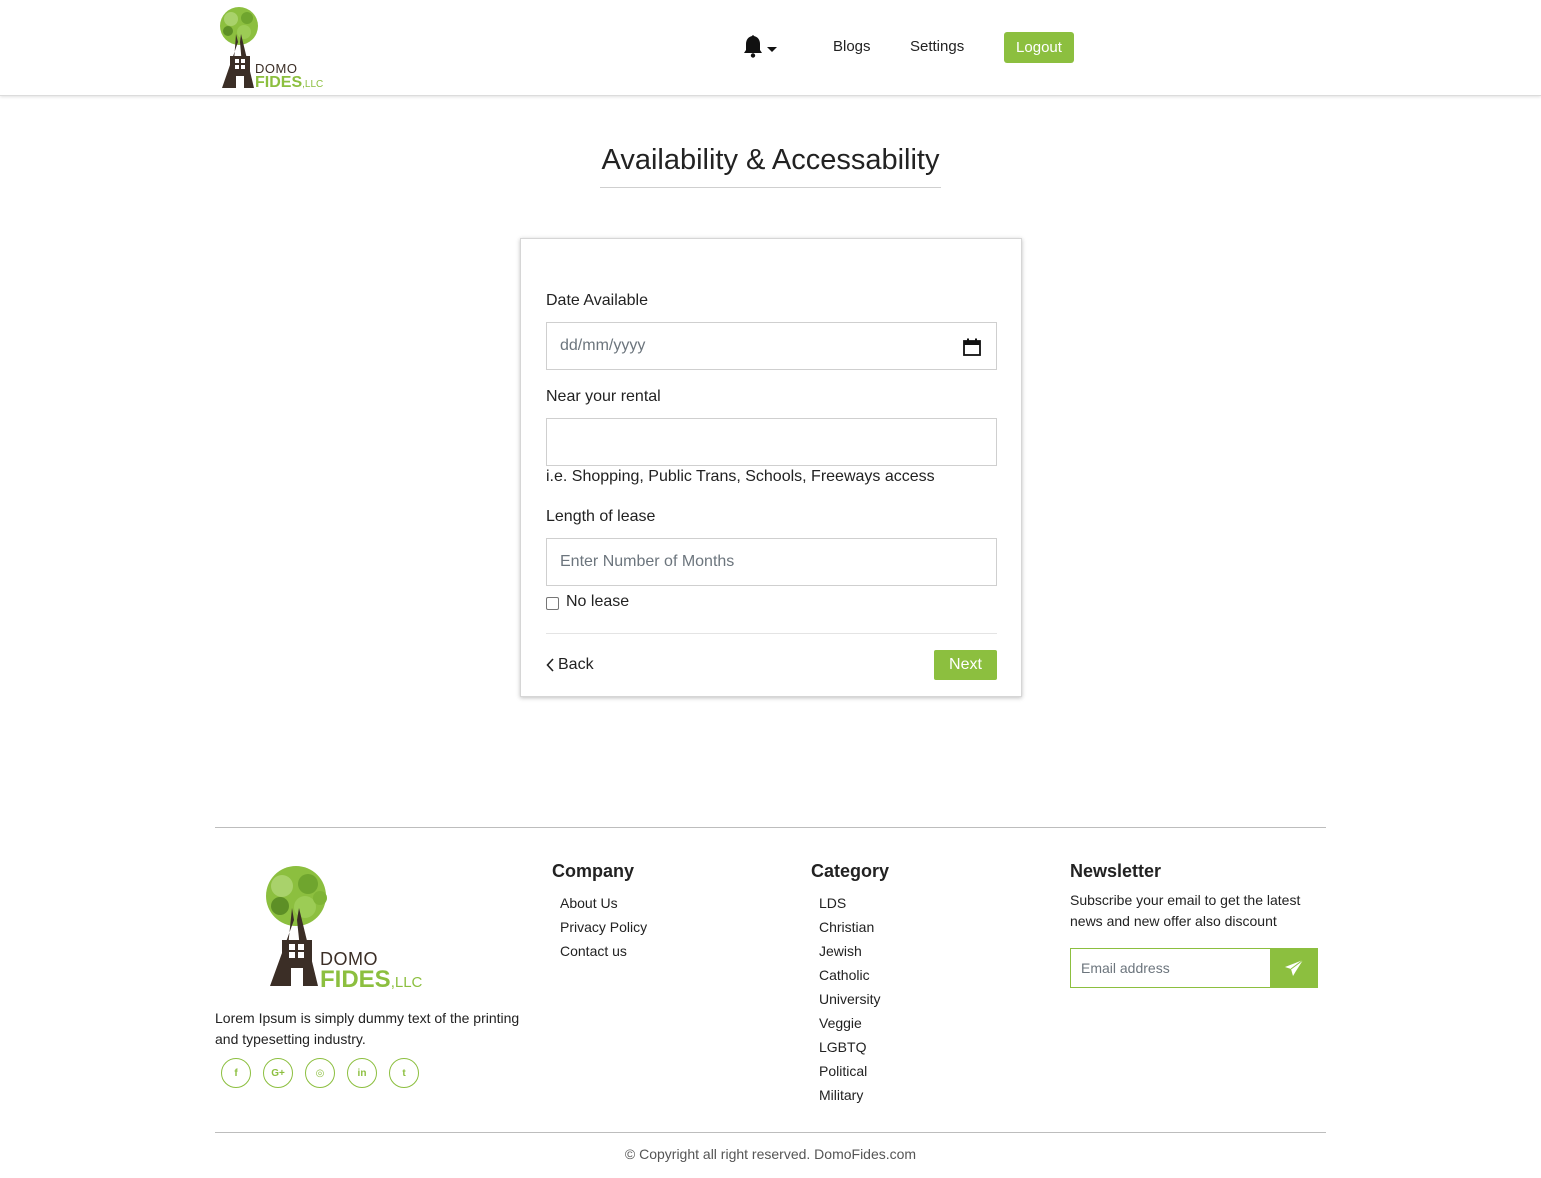  I want to click on date-available-label: Date Available, so click(597, 300).